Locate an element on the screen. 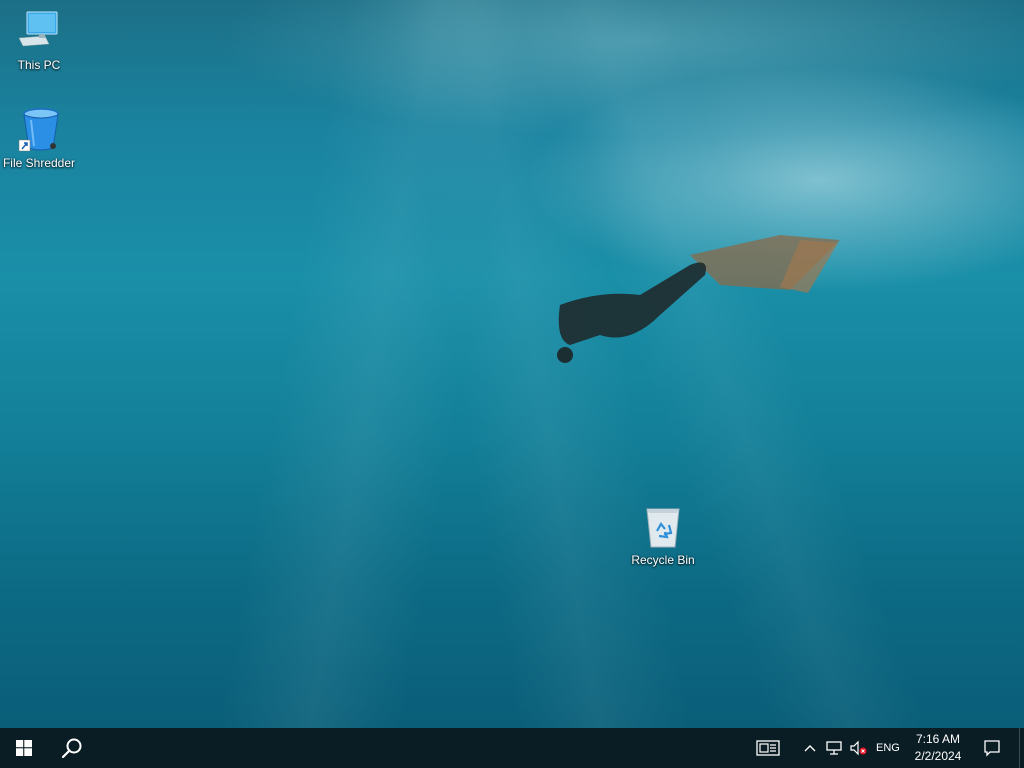 The height and width of the screenshot is (768, 1024). search-button is located at coordinates (72, 748).